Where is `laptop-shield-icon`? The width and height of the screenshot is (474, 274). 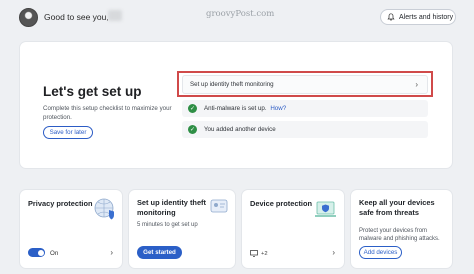
laptop-shield-icon is located at coordinates (325, 209).